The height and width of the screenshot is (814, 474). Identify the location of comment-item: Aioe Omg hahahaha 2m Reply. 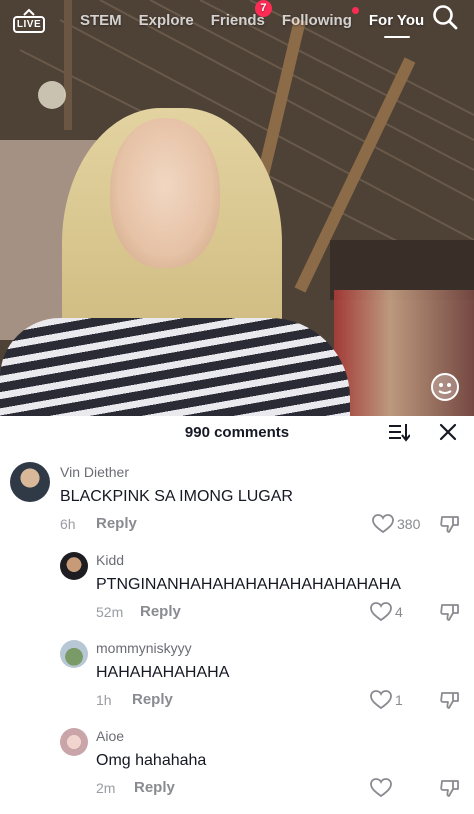
(237, 766).